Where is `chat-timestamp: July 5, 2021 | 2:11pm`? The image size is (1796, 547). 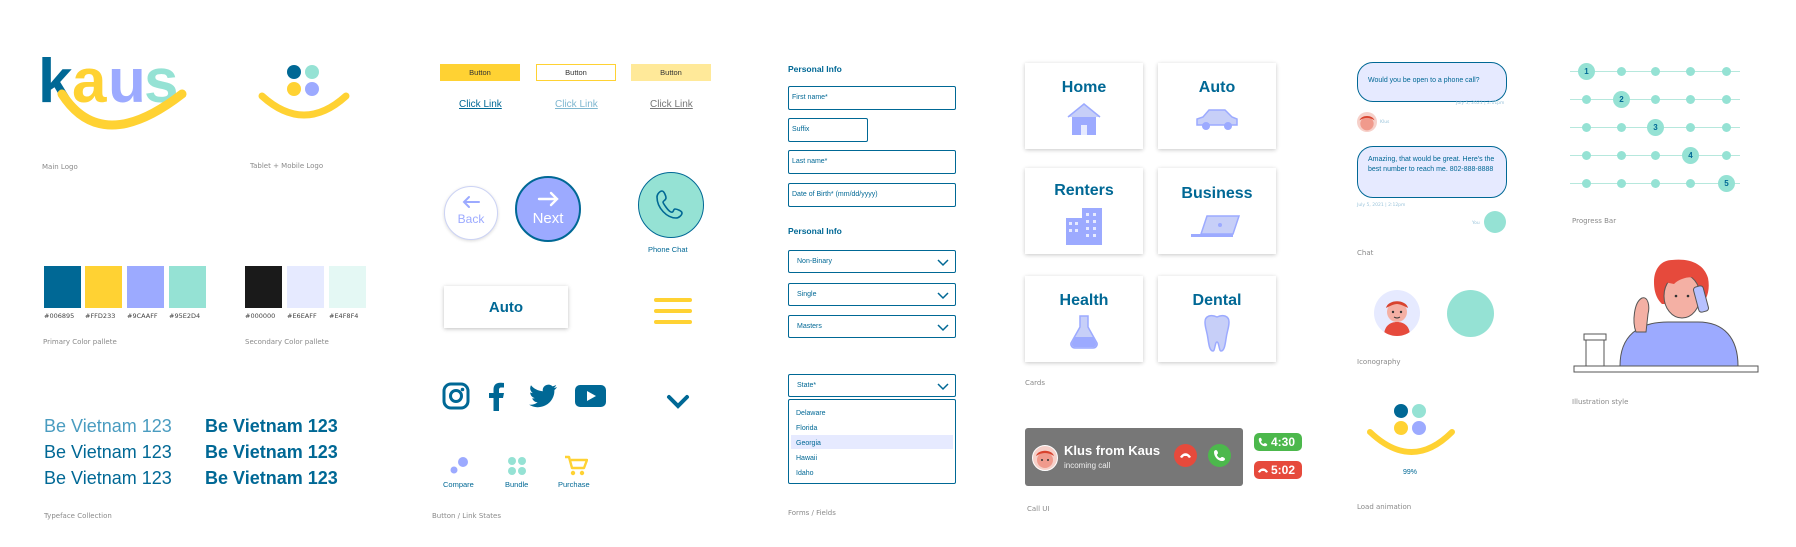
chat-timestamp: July 5, 2021 | 2:11pm is located at coordinates (1480, 103).